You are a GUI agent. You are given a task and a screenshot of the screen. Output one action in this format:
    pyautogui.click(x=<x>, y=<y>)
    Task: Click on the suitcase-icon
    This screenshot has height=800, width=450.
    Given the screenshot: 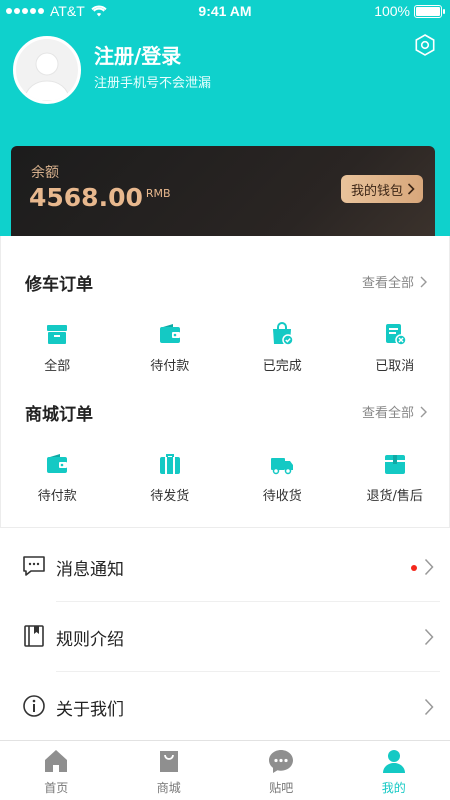 What is the action you would take?
    pyautogui.click(x=169, y=464)
    